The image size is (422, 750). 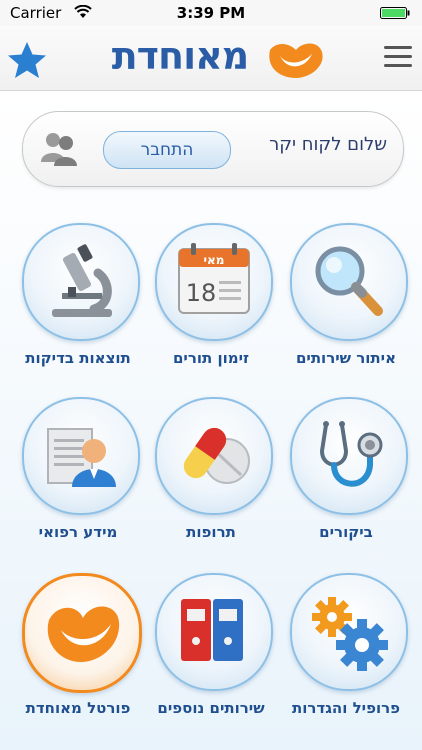 What do you see at coordinates (346, 708) in the screenshot?
I see `profile-settings-label: פרופיל והגדרות` at bounding box center [346, 708].